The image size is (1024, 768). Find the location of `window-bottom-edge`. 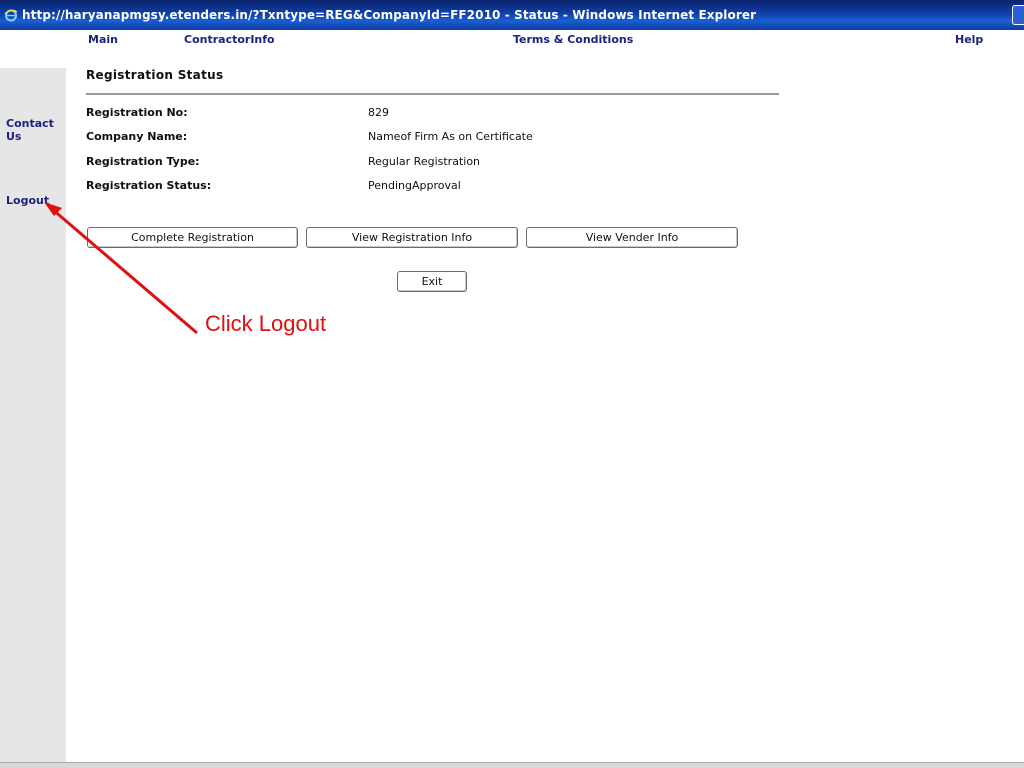

window-bottom-edge is located at coordinates (512, 765).